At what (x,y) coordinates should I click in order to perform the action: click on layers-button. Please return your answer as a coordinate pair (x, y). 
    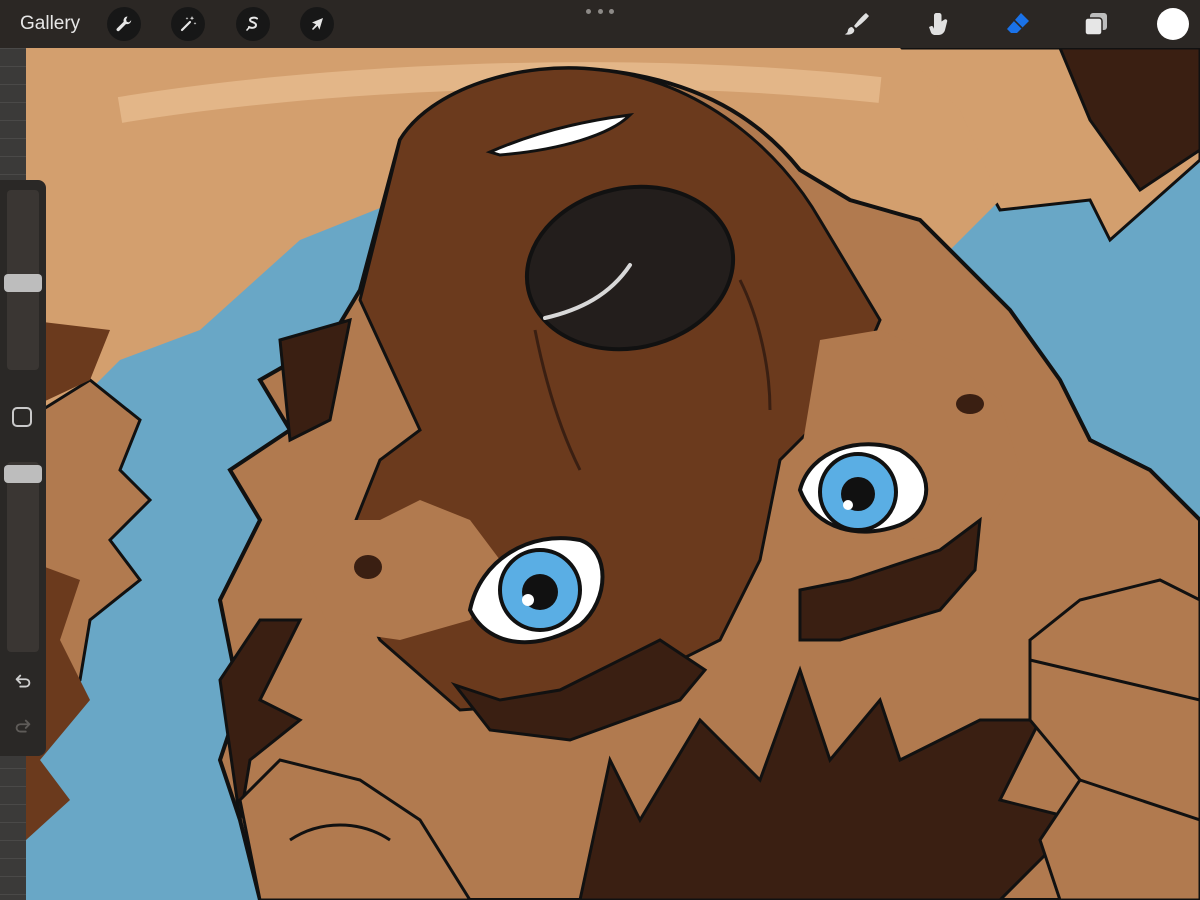
    Looking at the image, I should click on (1096, 24).